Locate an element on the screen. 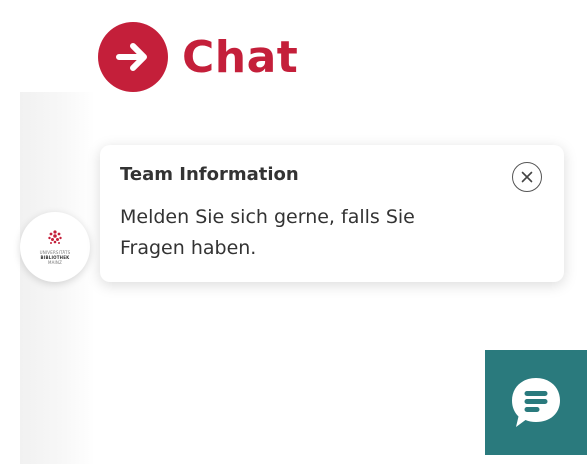 This screenshot has height=464, width=587. chat-bubble-icon is located at coordinates (536, 402).